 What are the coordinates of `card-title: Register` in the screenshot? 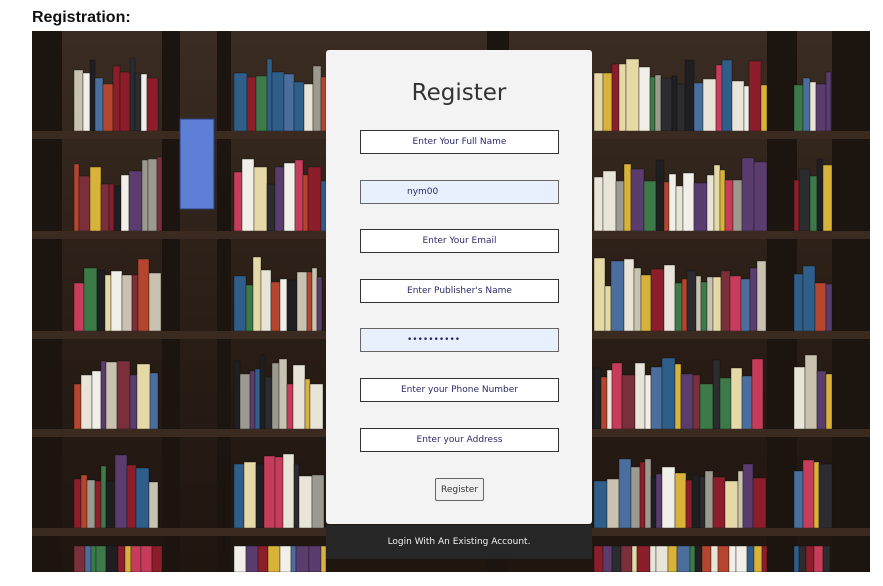 It's located at (459, 93).